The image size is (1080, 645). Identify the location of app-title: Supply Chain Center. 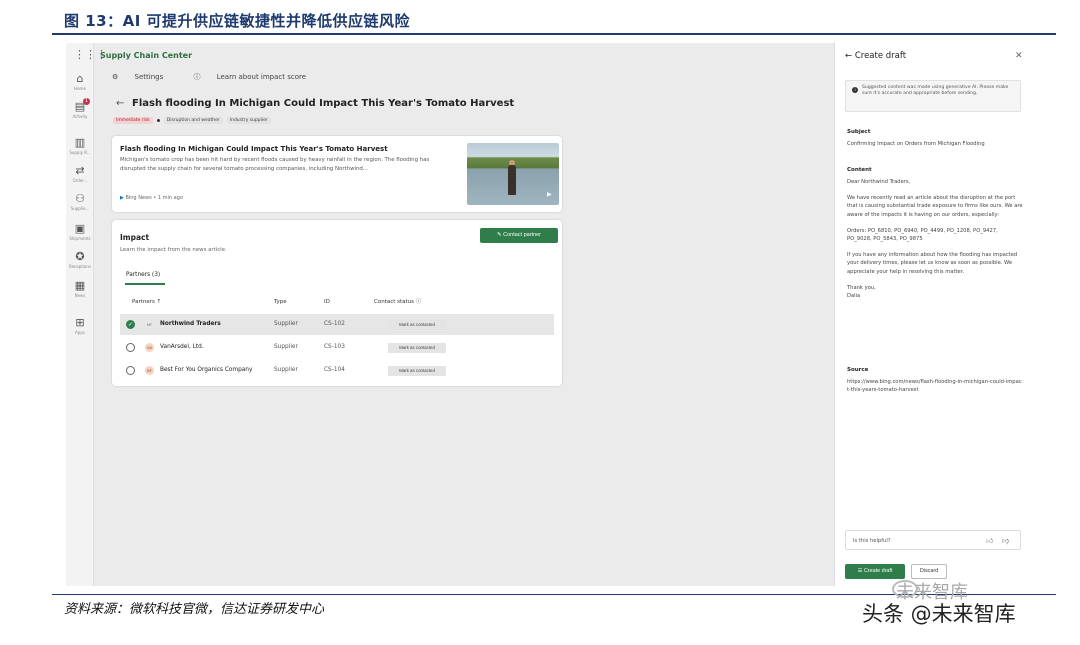
(146, 55).